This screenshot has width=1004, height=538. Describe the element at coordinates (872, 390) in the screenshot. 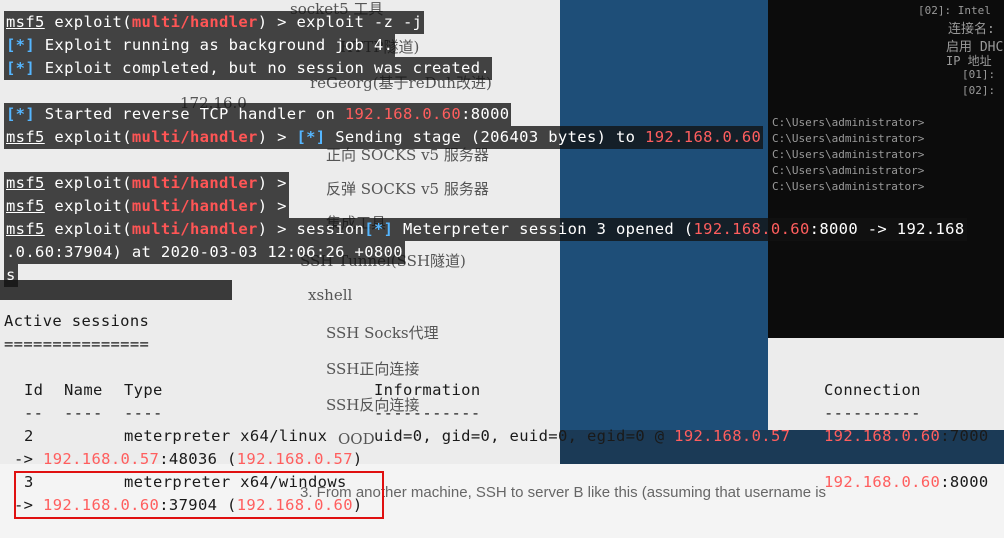

I see `col-header-connection: Connection` at that location.